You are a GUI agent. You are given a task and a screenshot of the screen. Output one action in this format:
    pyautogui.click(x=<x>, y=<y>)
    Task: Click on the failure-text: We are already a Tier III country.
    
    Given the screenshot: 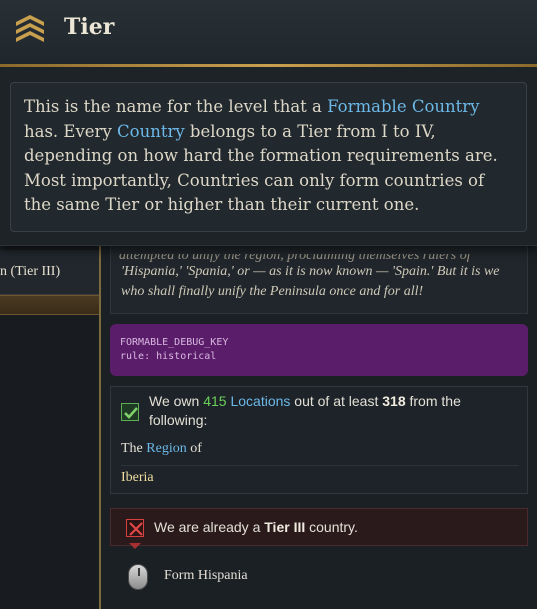 What is the action you would take?
    pyautogui.click(x=256, y=527)
    